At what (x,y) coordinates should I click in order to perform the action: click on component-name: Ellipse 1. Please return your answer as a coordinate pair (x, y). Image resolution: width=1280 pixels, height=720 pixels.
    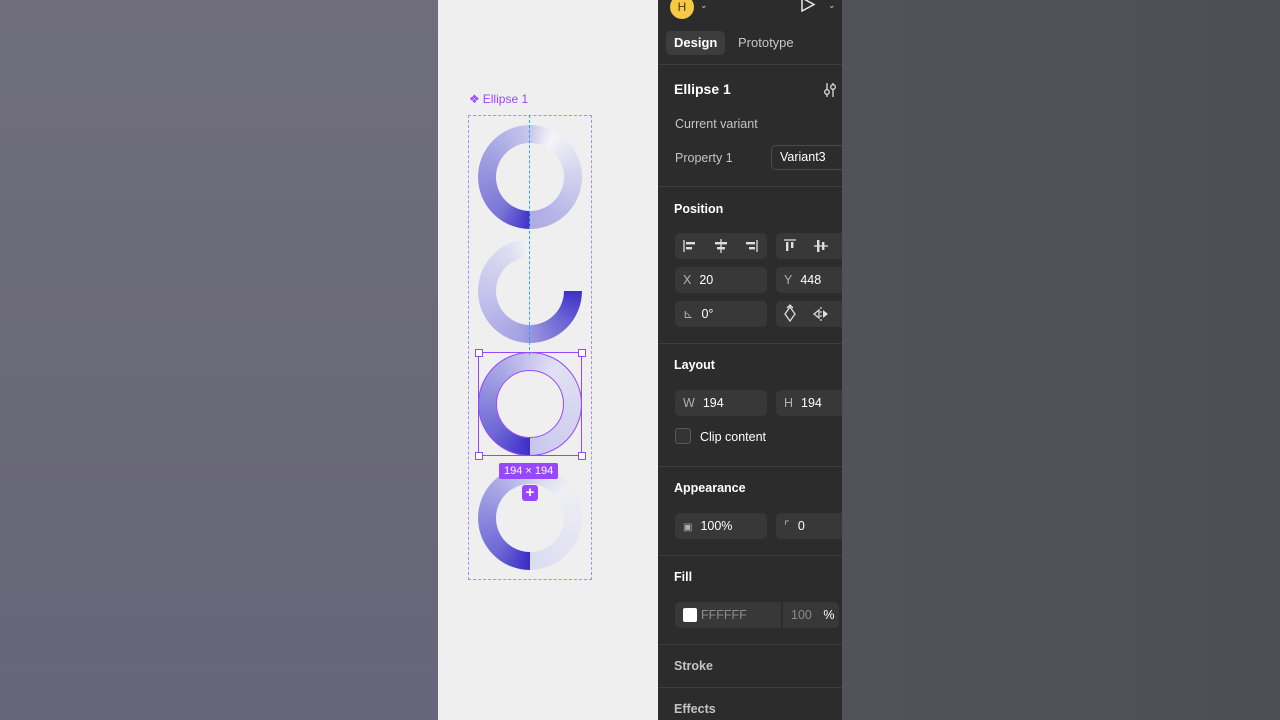
    Looking at the image, I should click on (505, 99).